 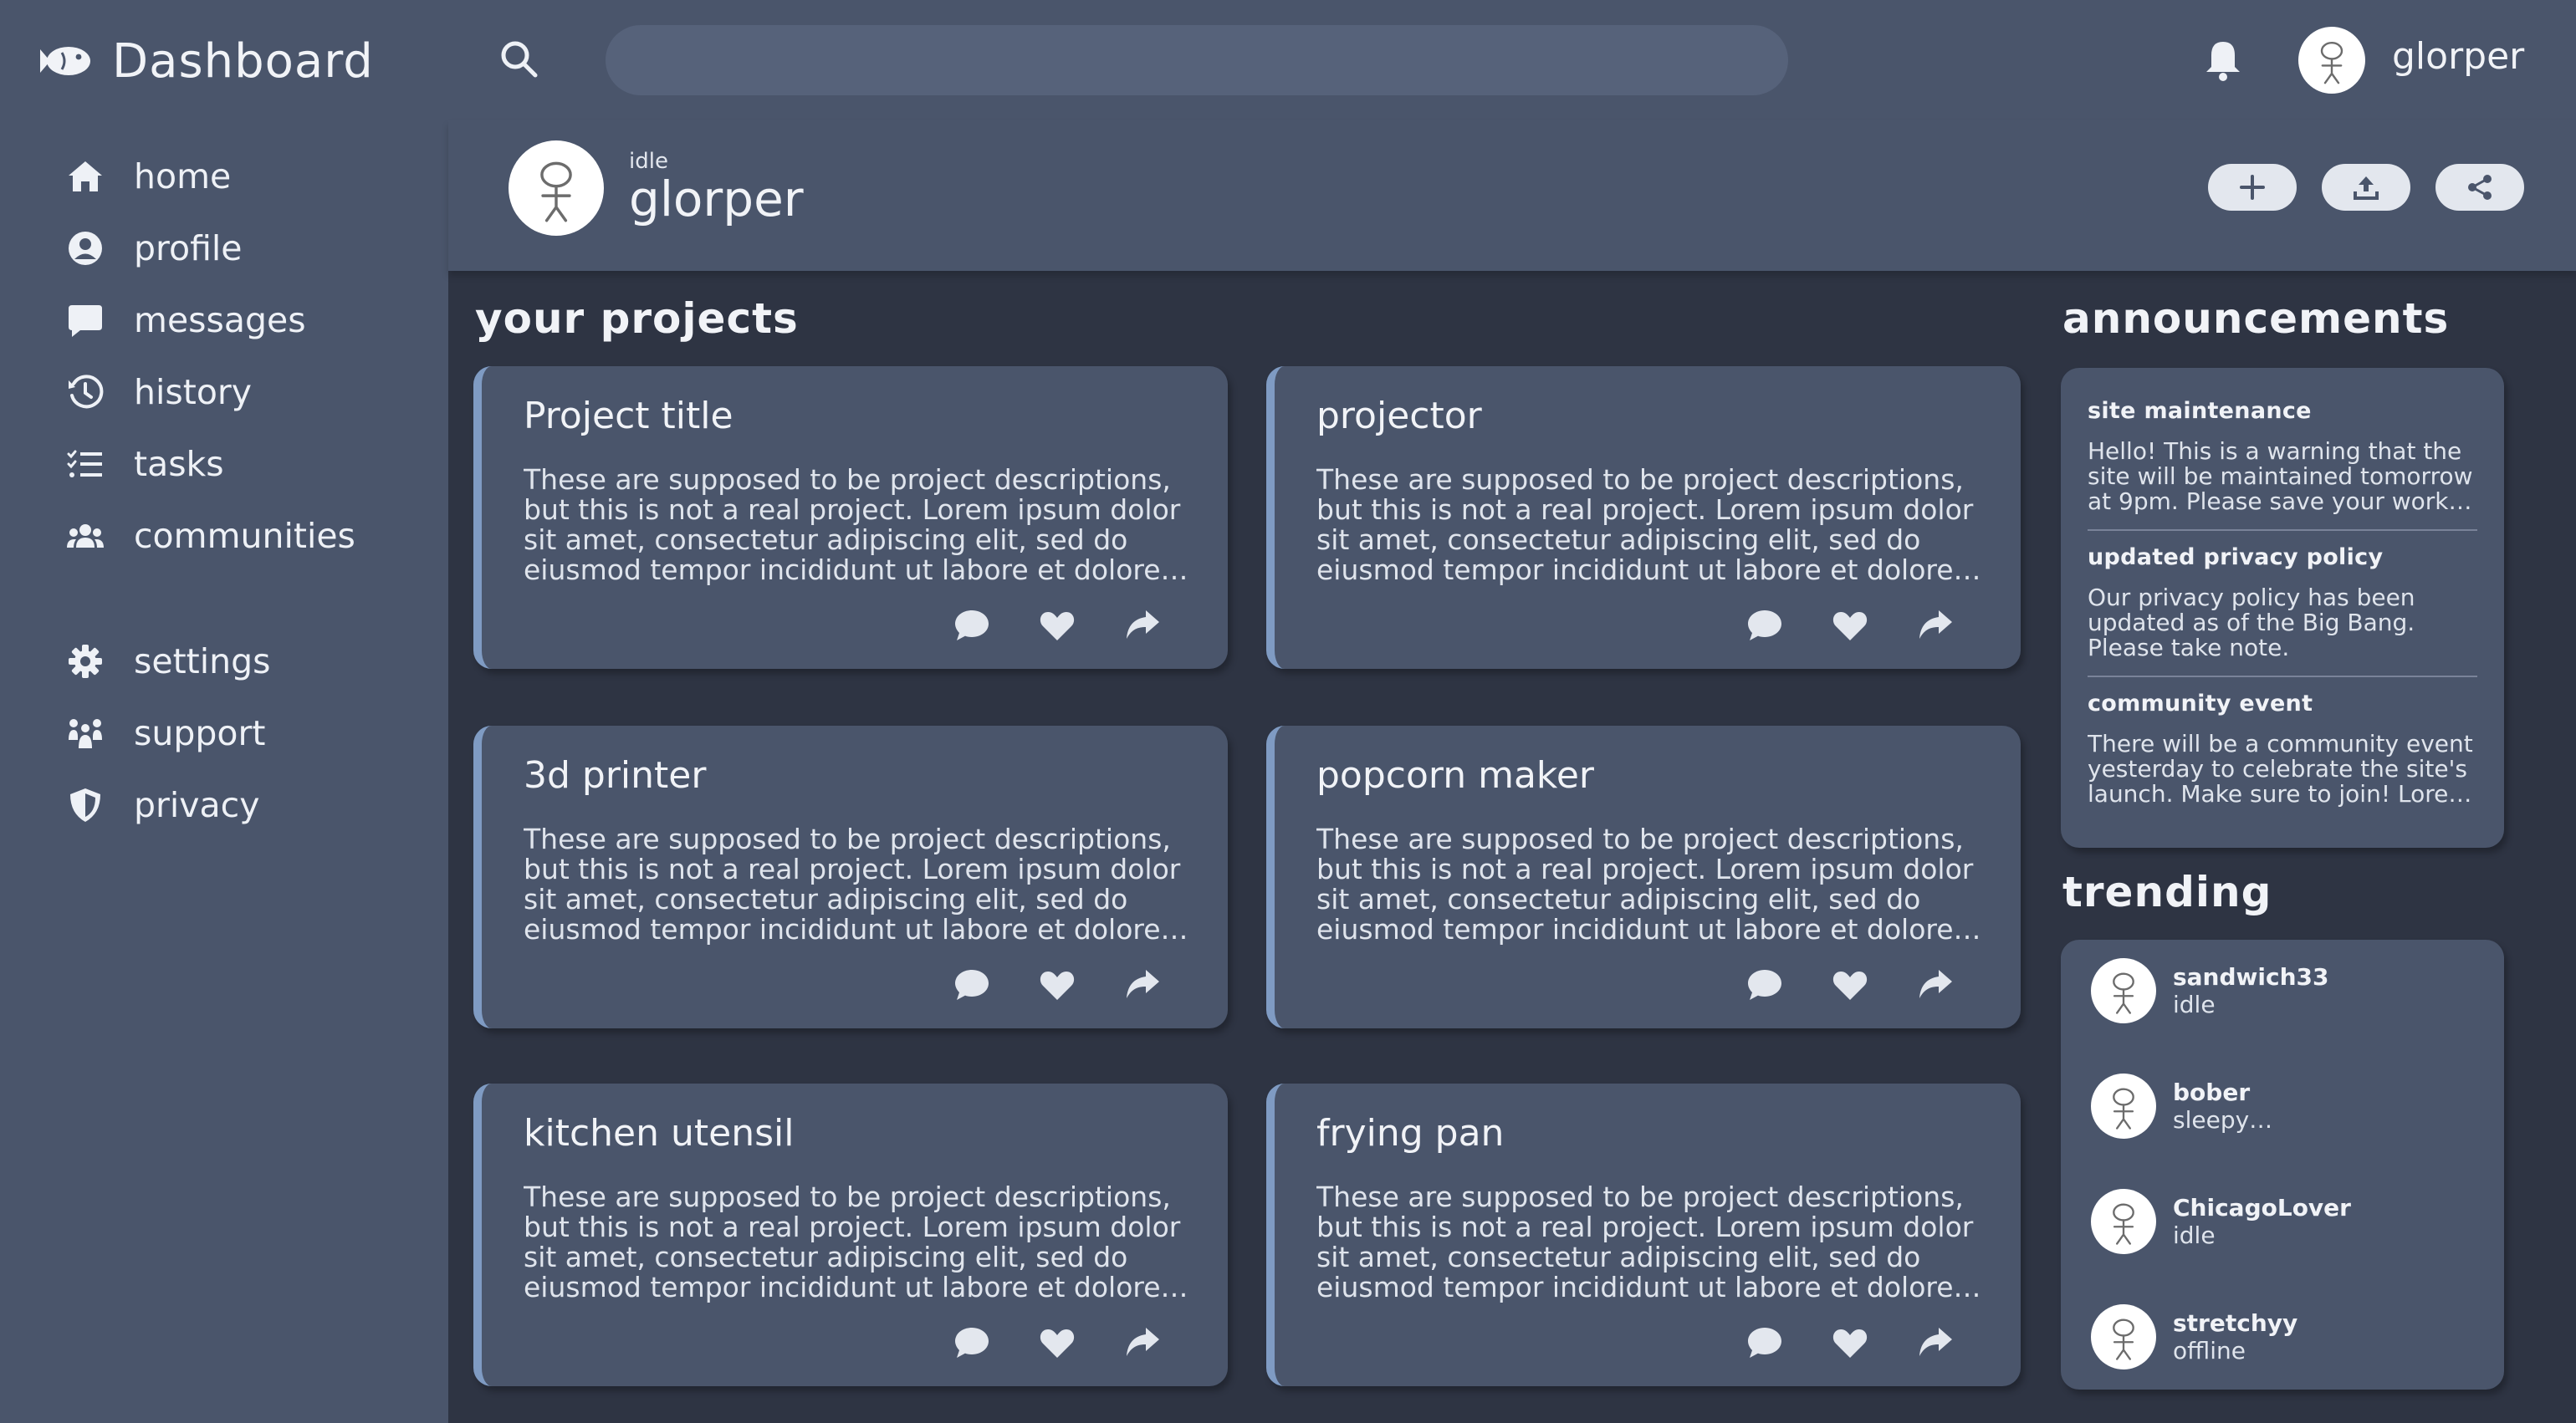 I want to click on trending-user: stretchyy offline, so click(x=2194, y=1336).